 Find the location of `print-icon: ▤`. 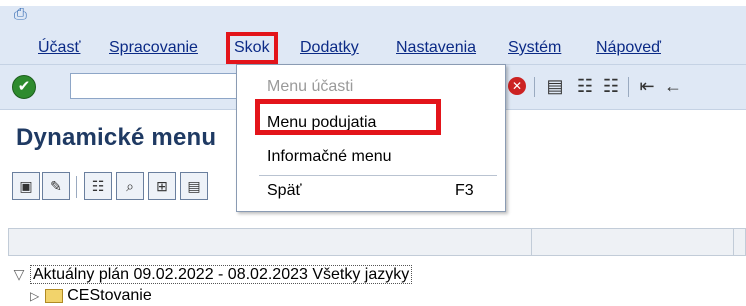

print-icon: ▤ is located at coordinates (555, 86).